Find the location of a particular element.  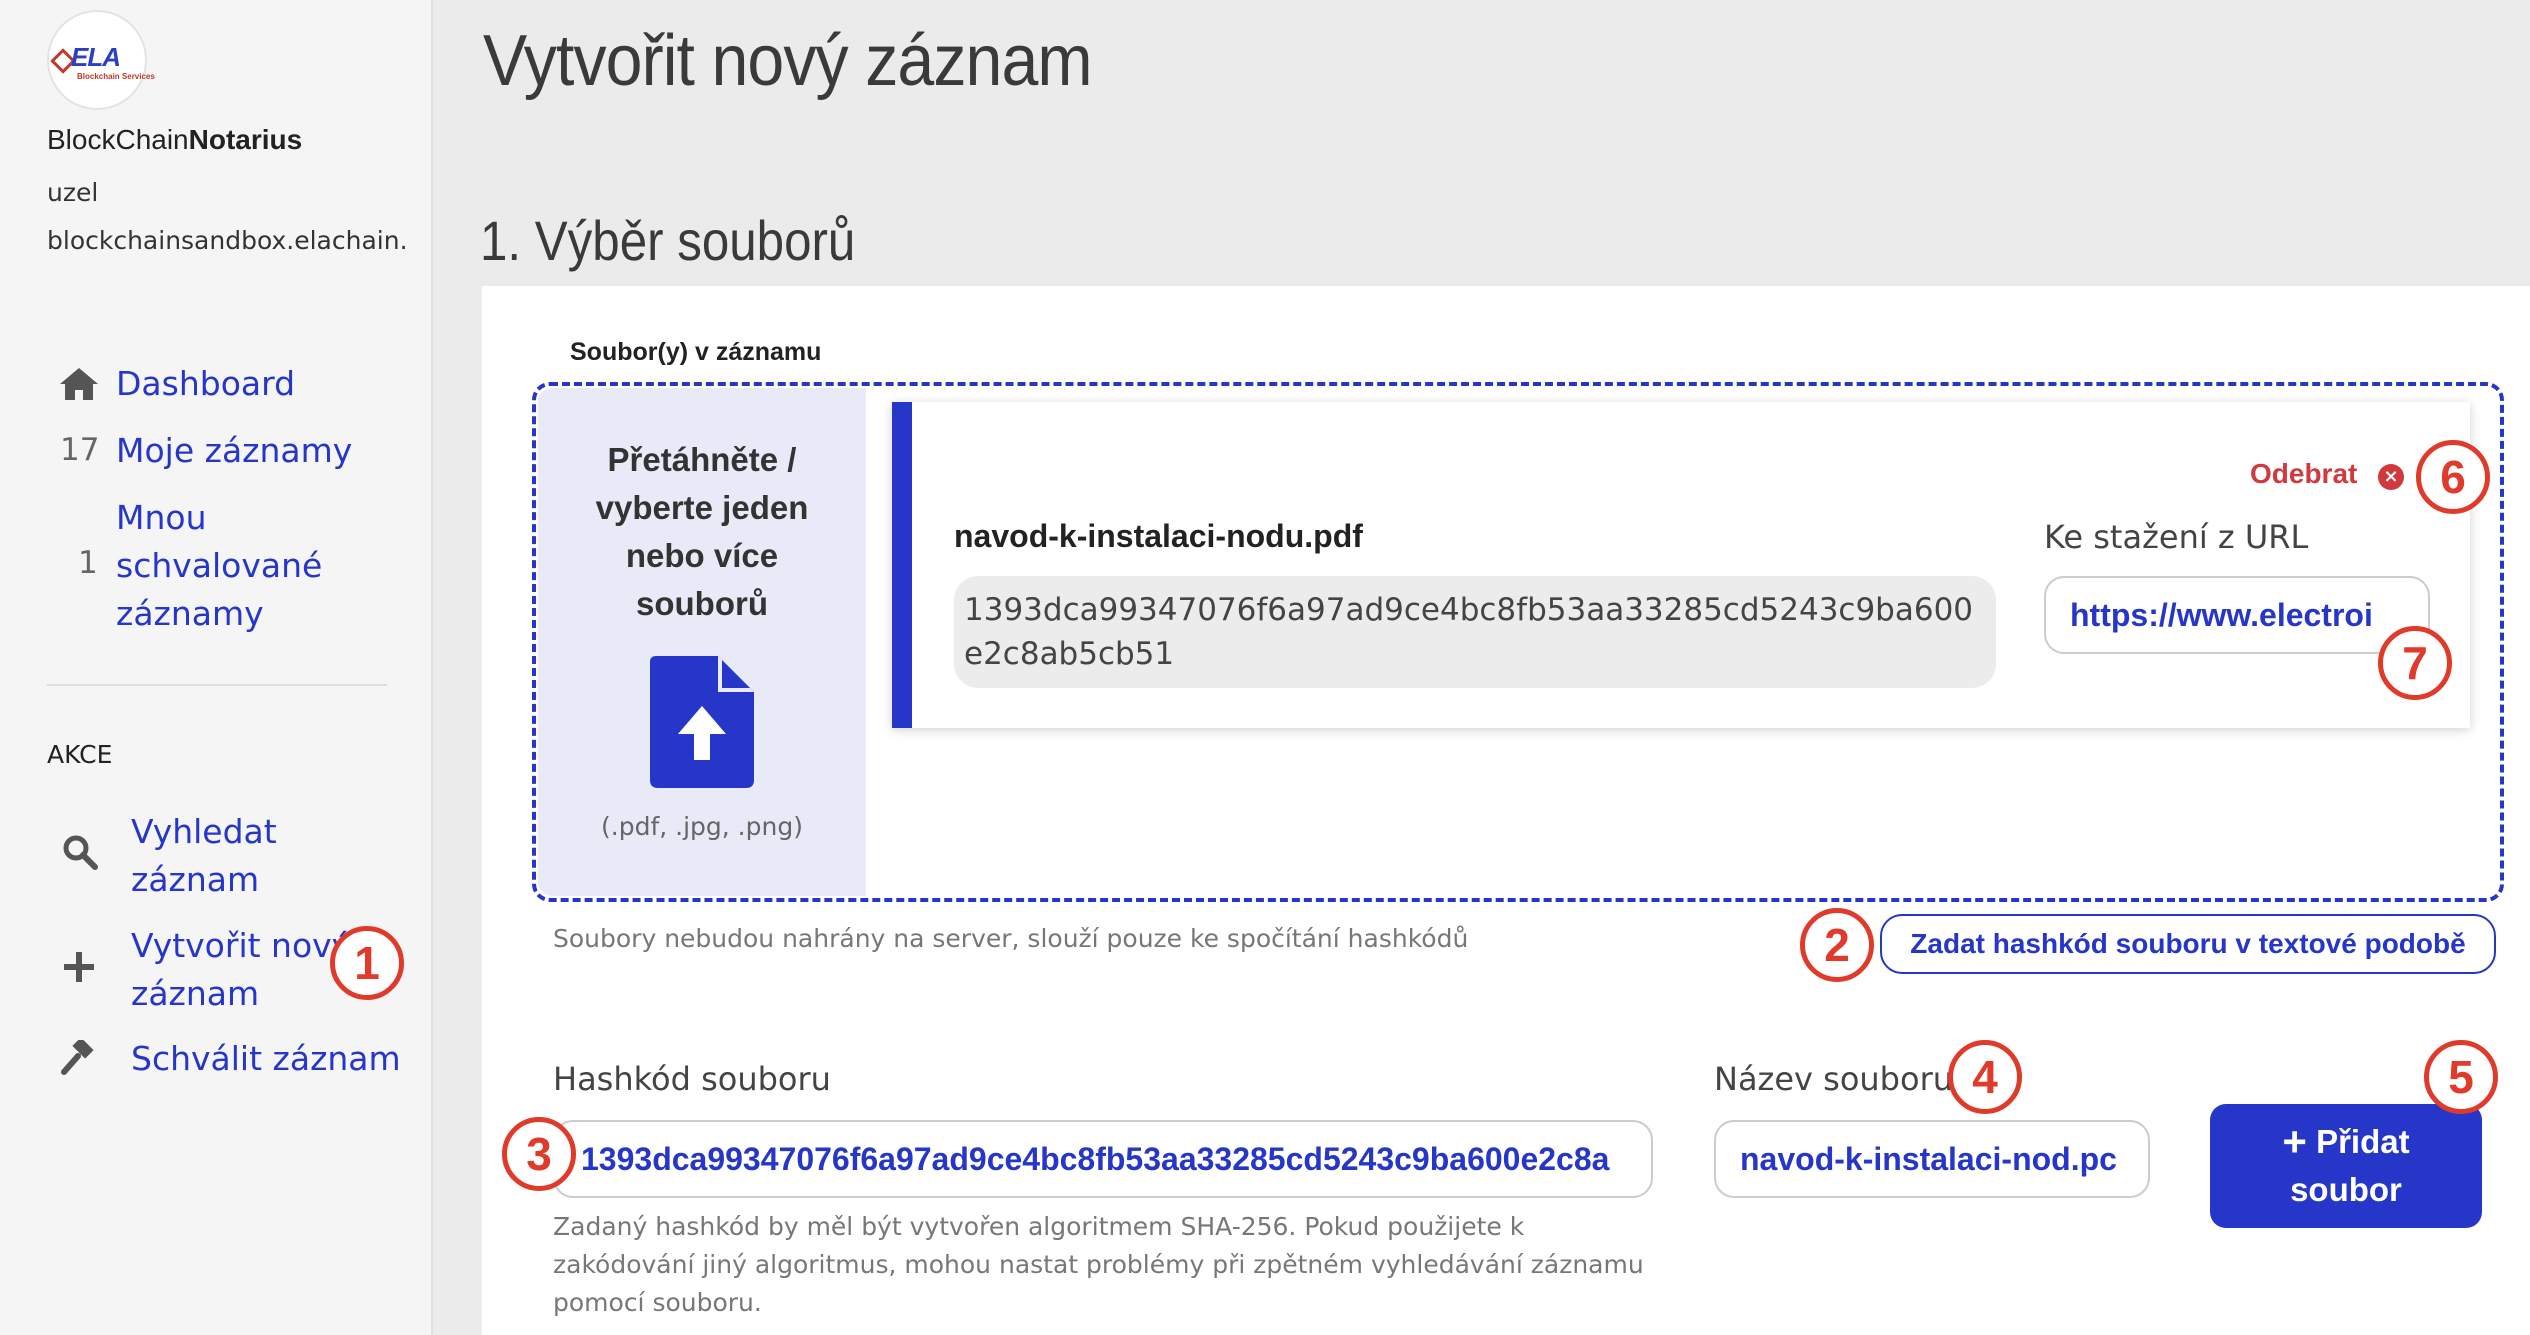

drop-text-line-2: vyberte jeden is located at coordinates (702, 507).